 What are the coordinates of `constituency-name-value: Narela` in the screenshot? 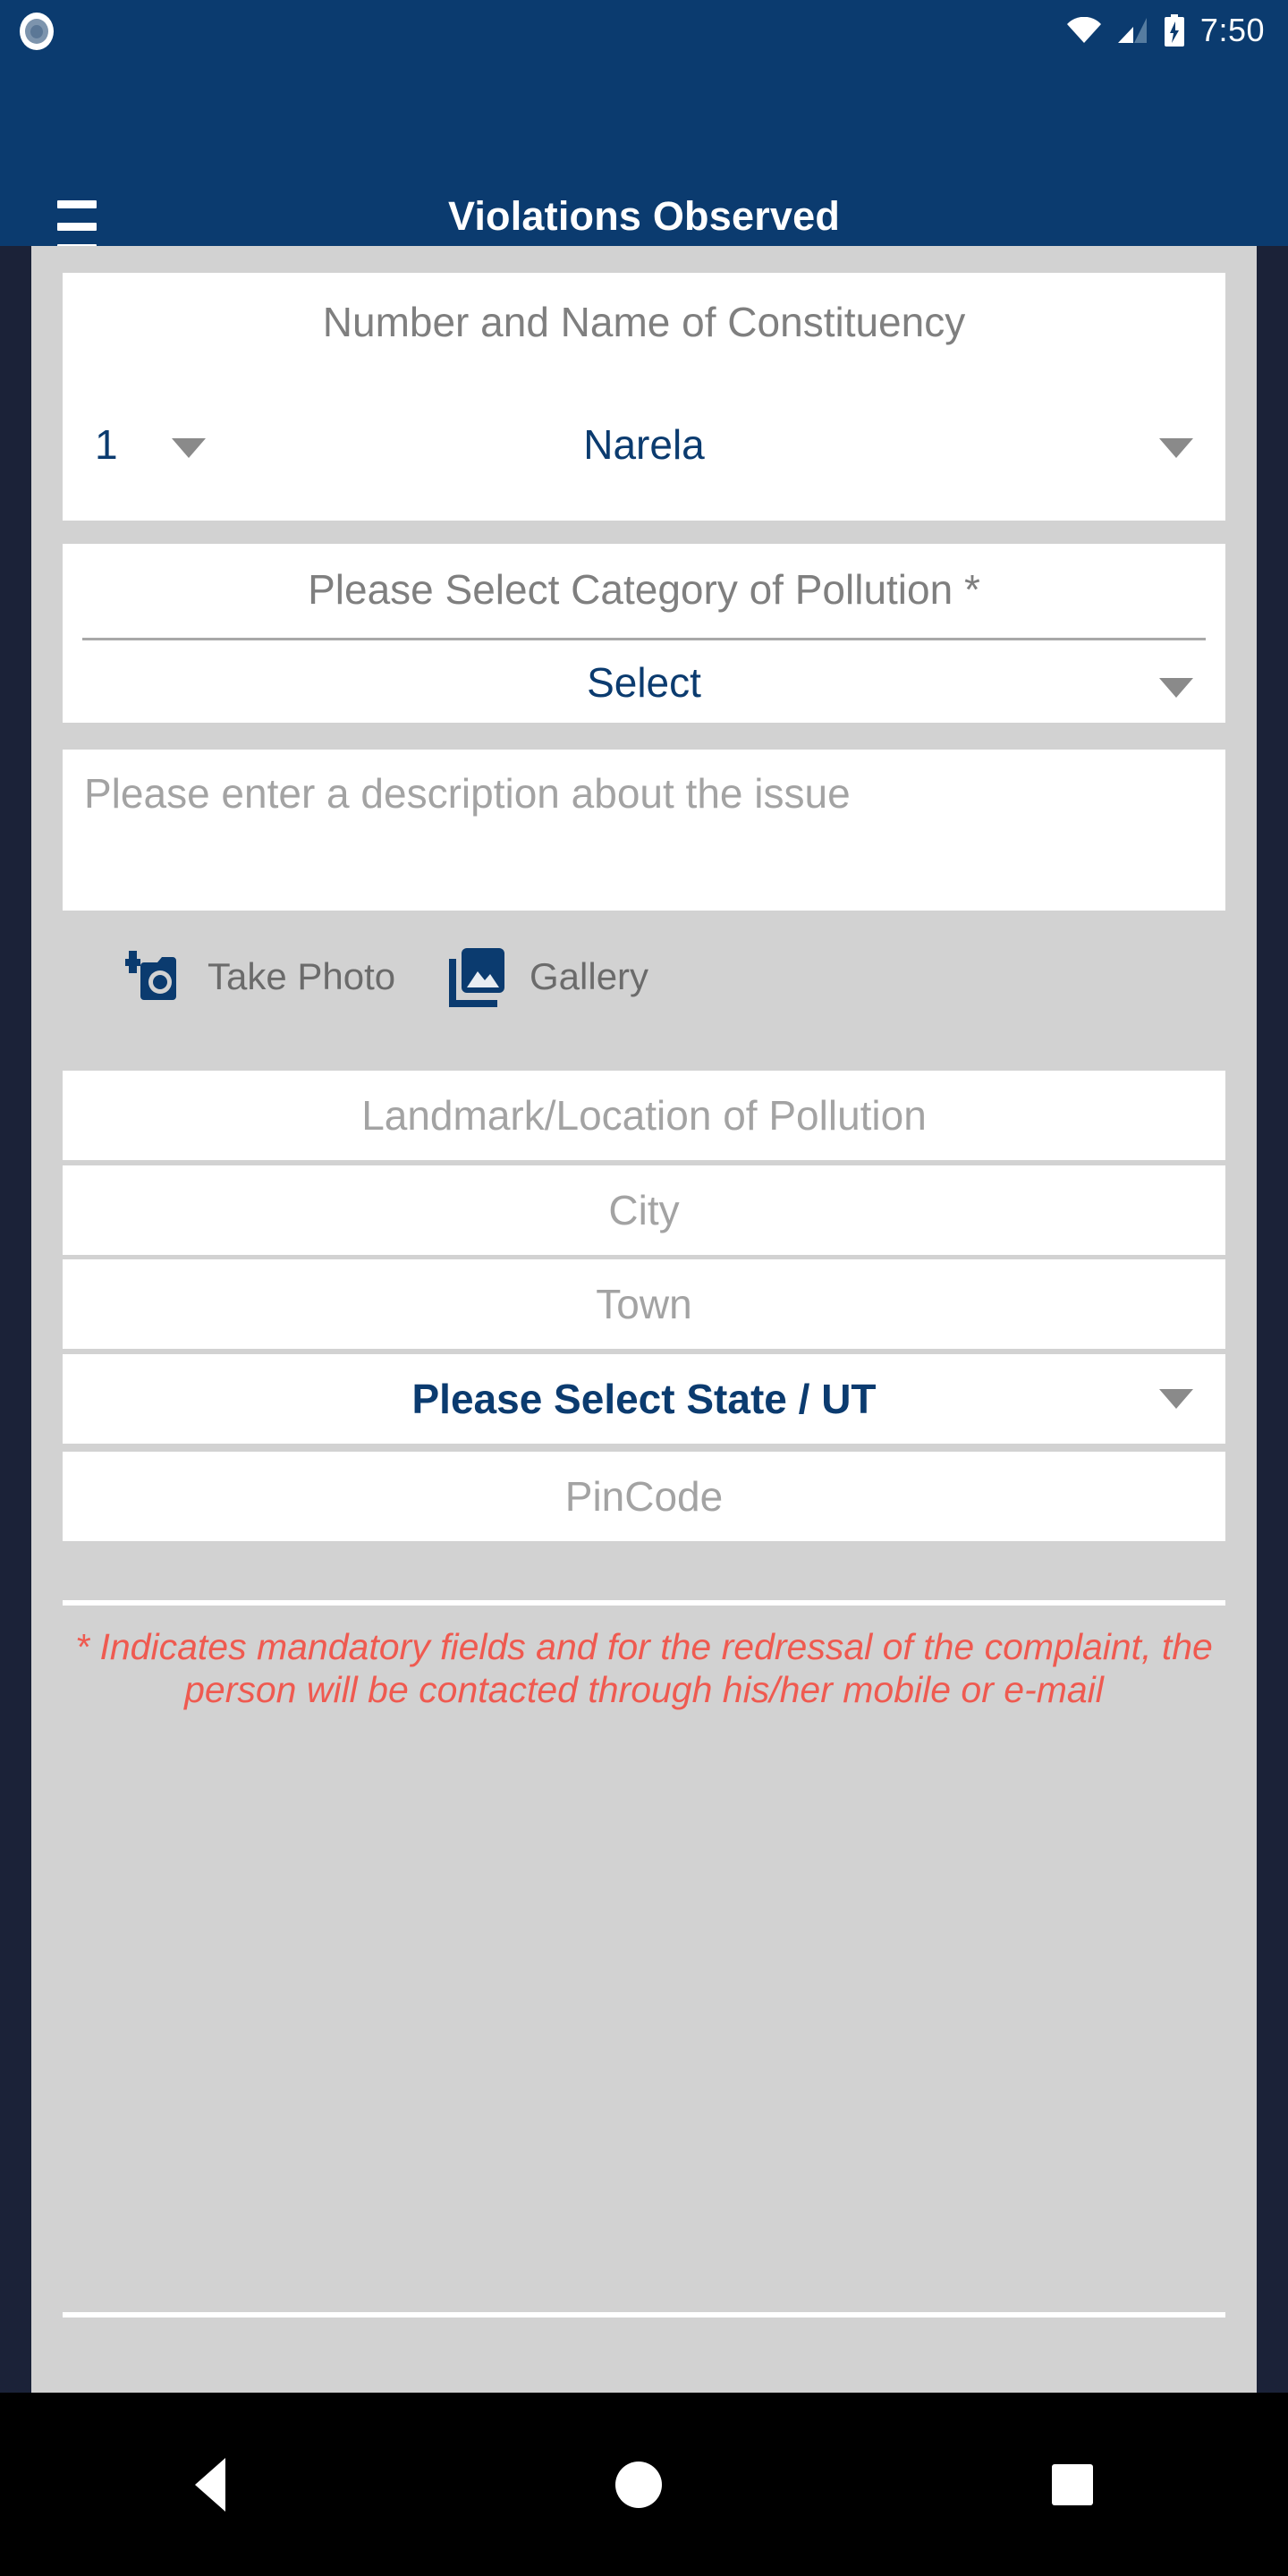 It's located at (644, 444).